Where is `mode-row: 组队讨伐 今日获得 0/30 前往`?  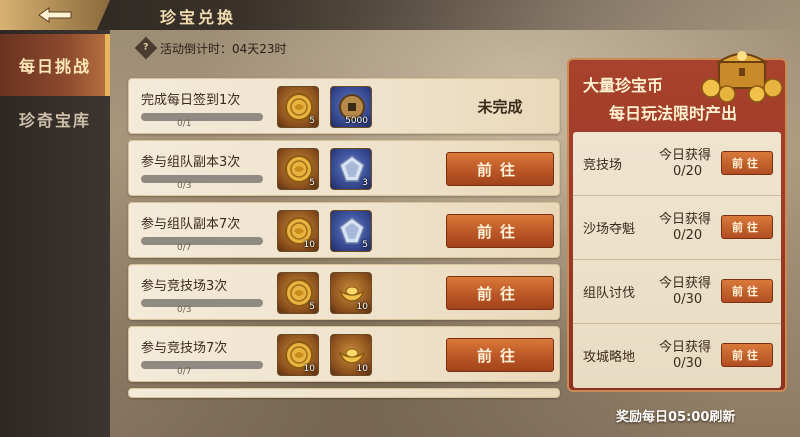 mode-row: 组队讨伐 今日获得 0/30 前往 is located at coordinates (677, 292).